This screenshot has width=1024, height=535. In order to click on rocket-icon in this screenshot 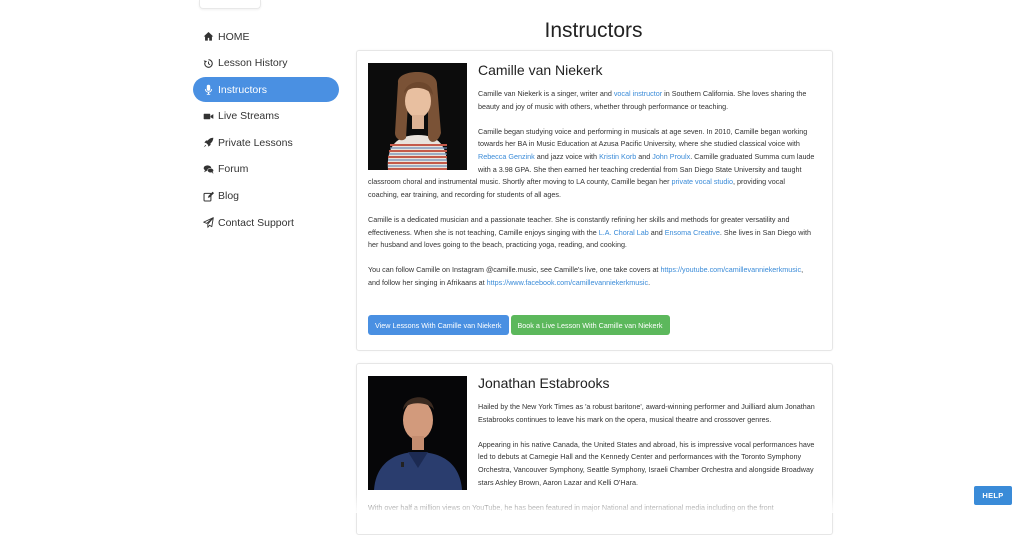, I will do `click(208, 142)`.